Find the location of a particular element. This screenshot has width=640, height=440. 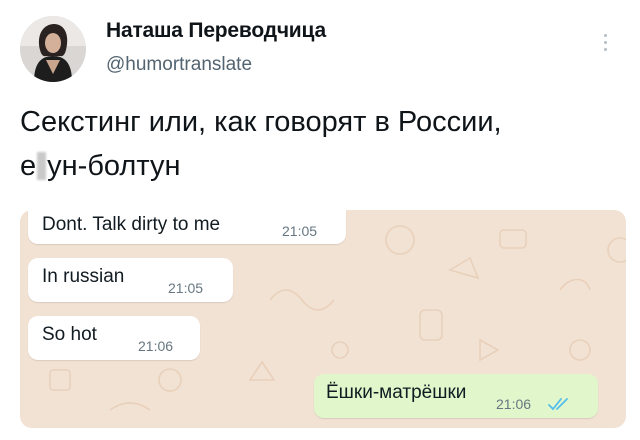

message-text: So hot is located at coordinates (69, 334).